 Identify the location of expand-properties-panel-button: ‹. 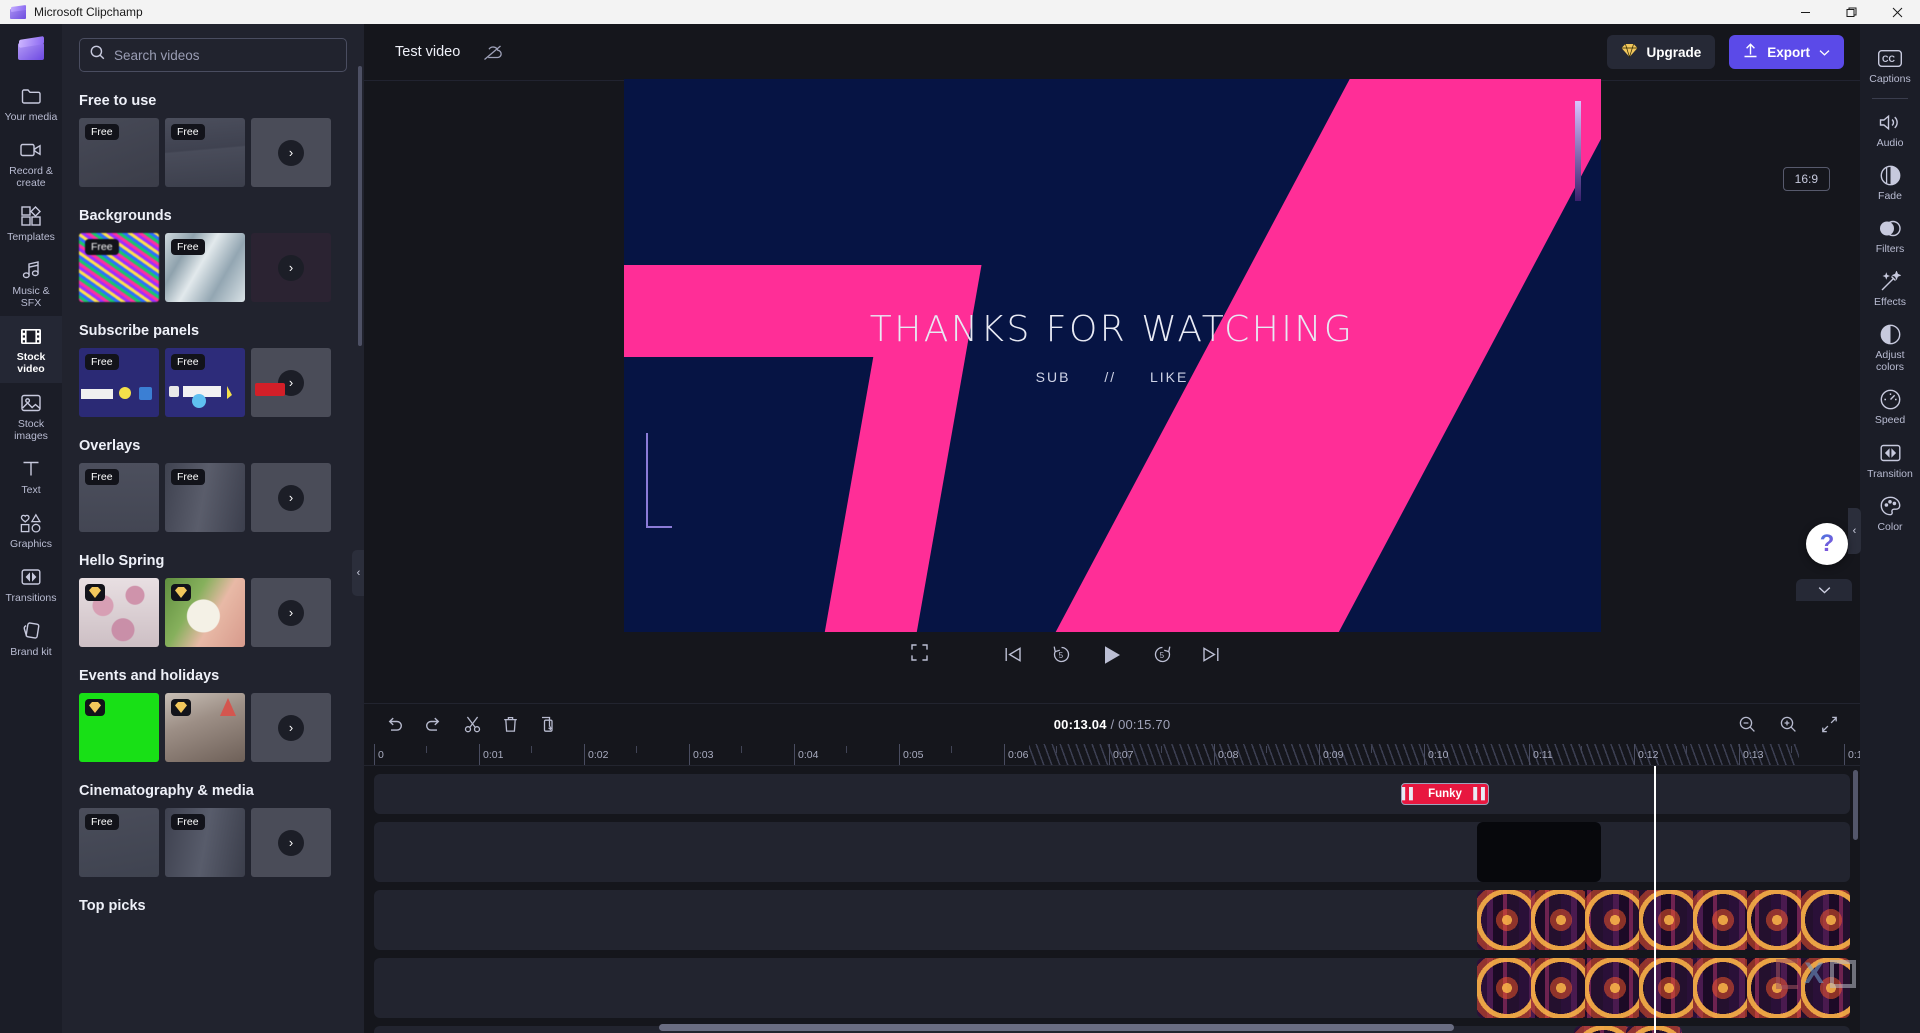
(1854, 531).